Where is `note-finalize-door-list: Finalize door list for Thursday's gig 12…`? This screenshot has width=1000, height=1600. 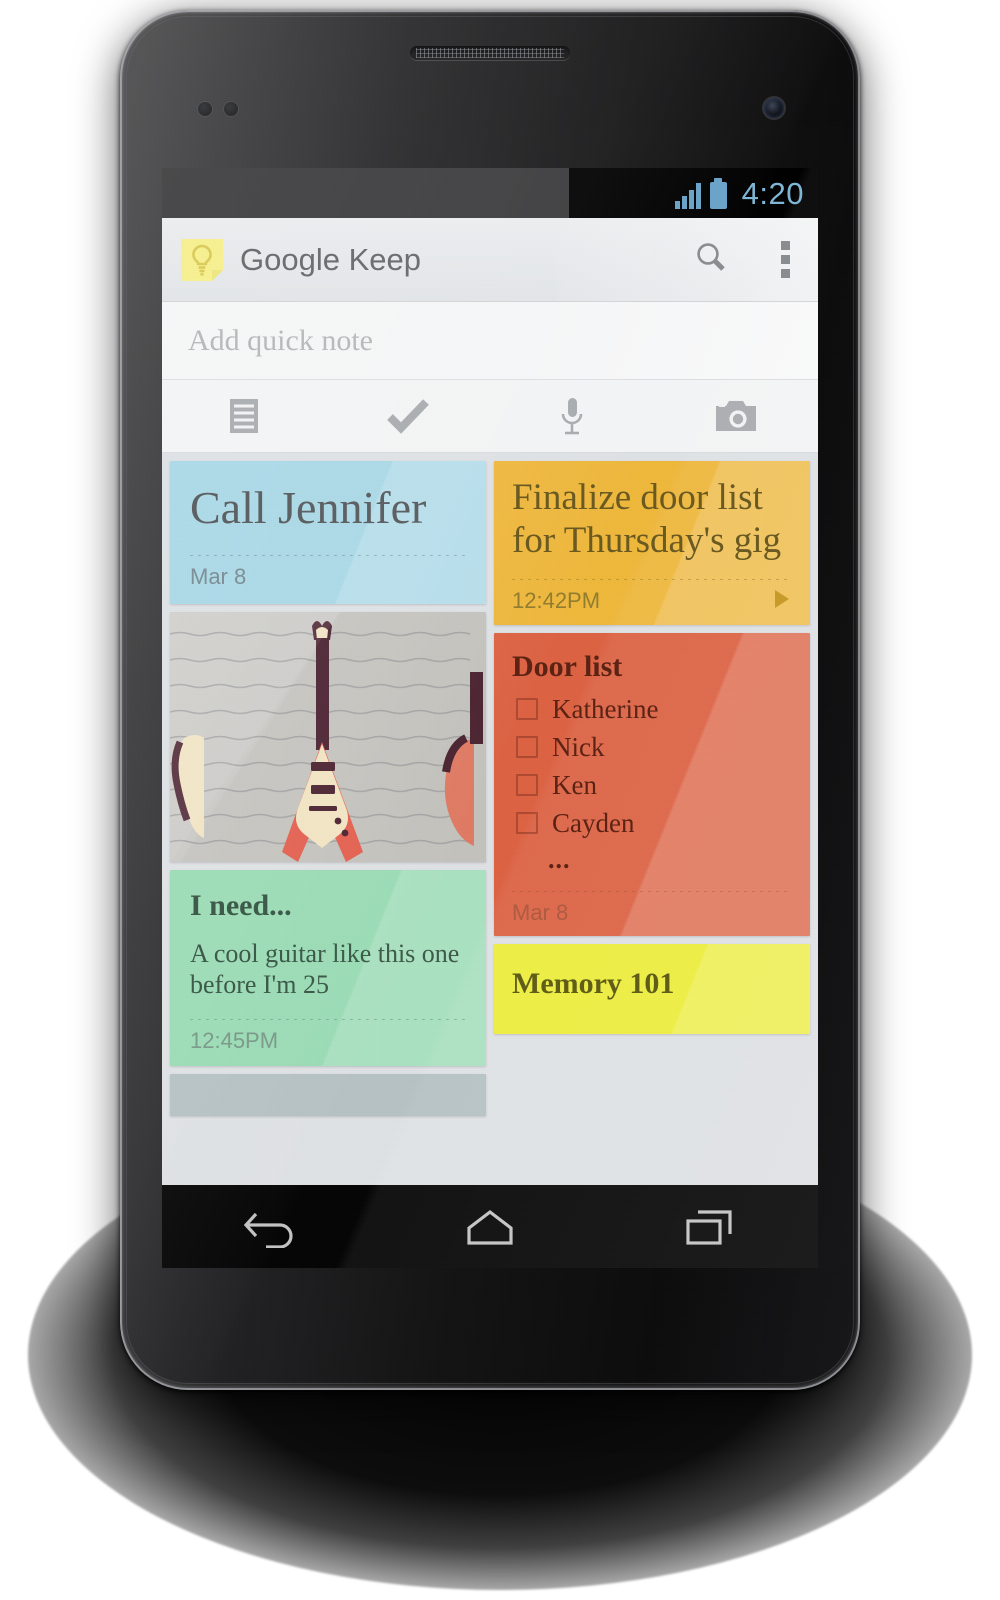 note-finalize-door-list: Finalize door list for Thursday's gig 12… is located at coordinates (652, 543).